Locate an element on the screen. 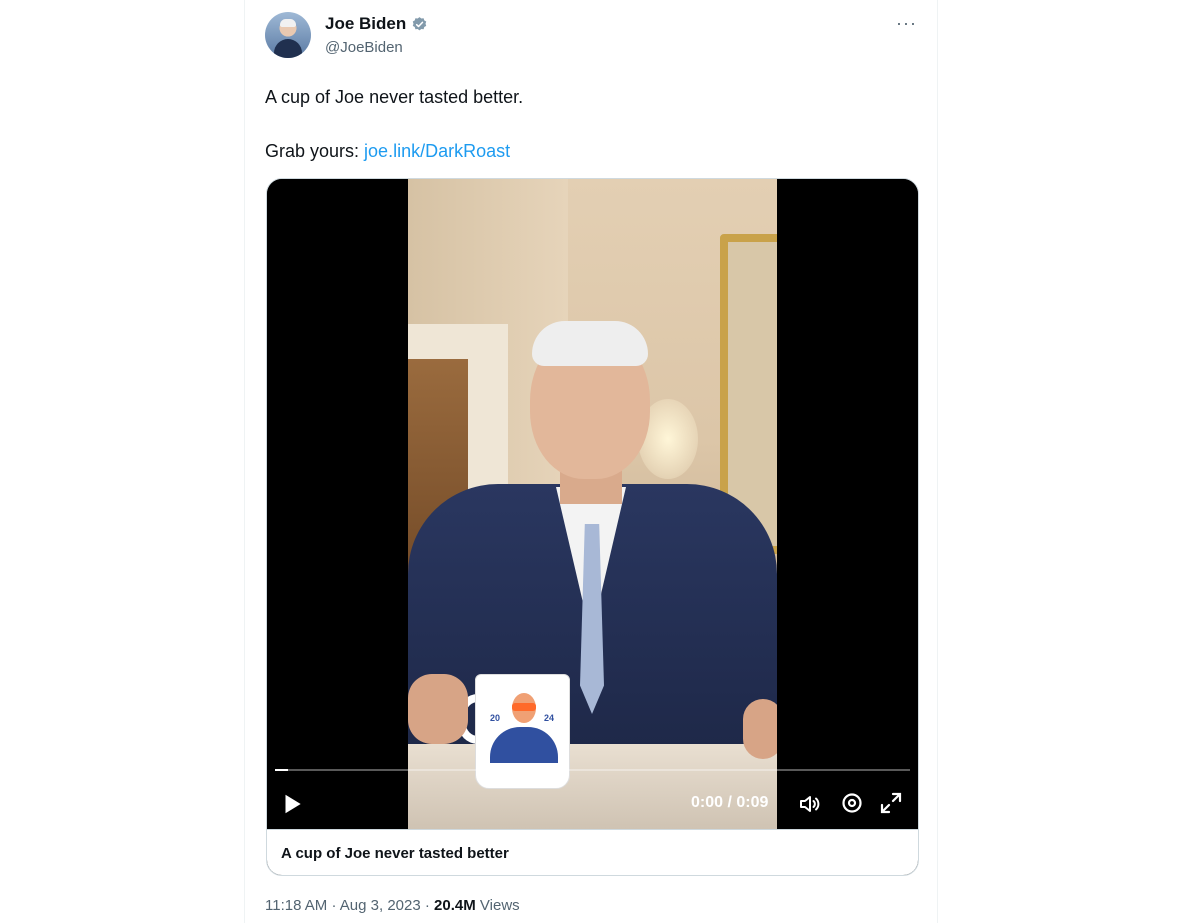 The width and height of the screenshot is (1200, 923). author-name-row: Joe Biden is located at coordinates (376, 24).